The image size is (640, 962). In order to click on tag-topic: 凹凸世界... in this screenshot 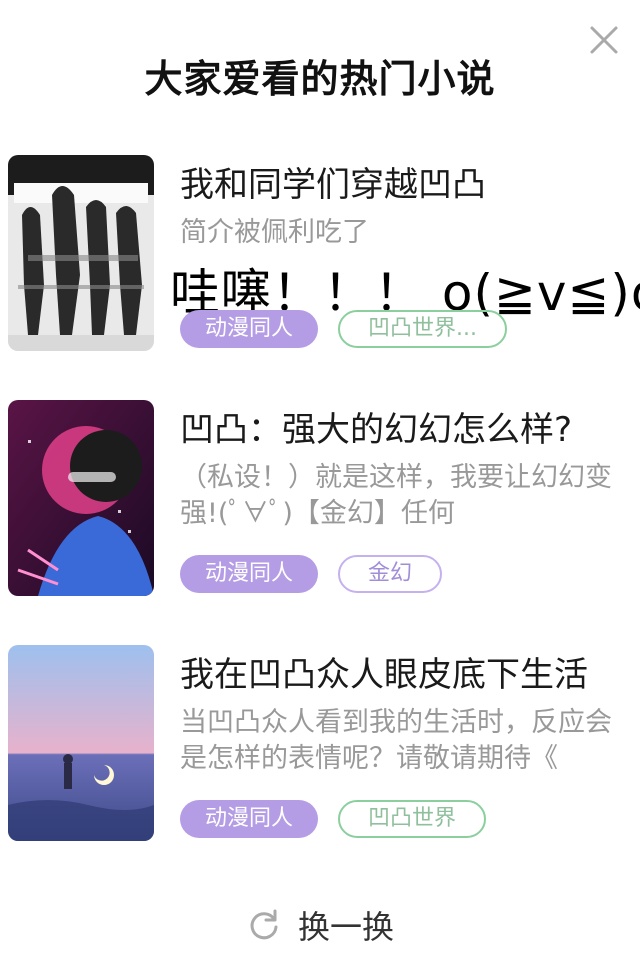, I will do `click(422, 329)`.